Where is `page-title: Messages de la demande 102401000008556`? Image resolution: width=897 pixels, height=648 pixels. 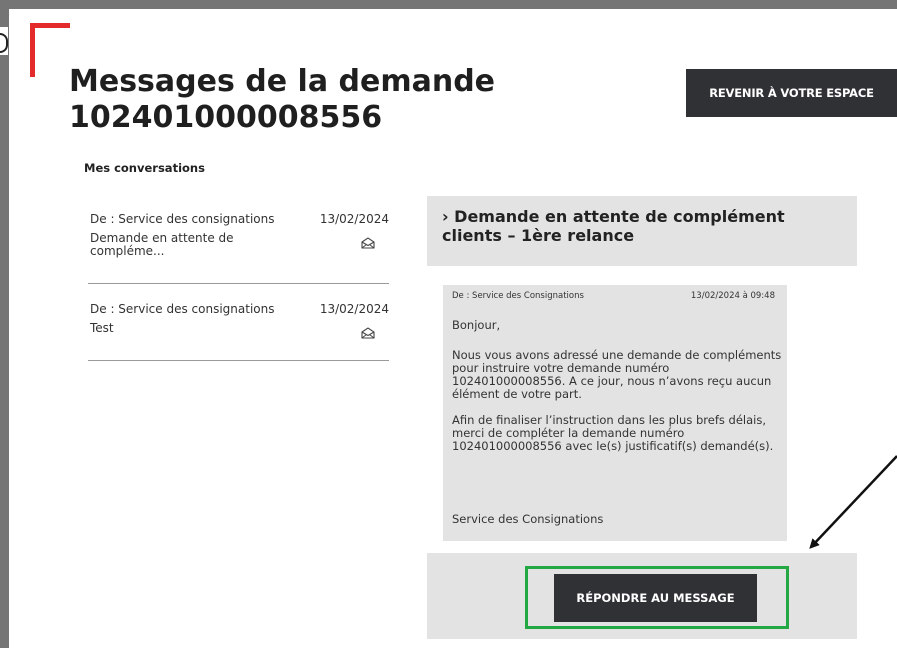 page-title: Messages de la demande 102401000008556 is located at coordinates (282, 99).